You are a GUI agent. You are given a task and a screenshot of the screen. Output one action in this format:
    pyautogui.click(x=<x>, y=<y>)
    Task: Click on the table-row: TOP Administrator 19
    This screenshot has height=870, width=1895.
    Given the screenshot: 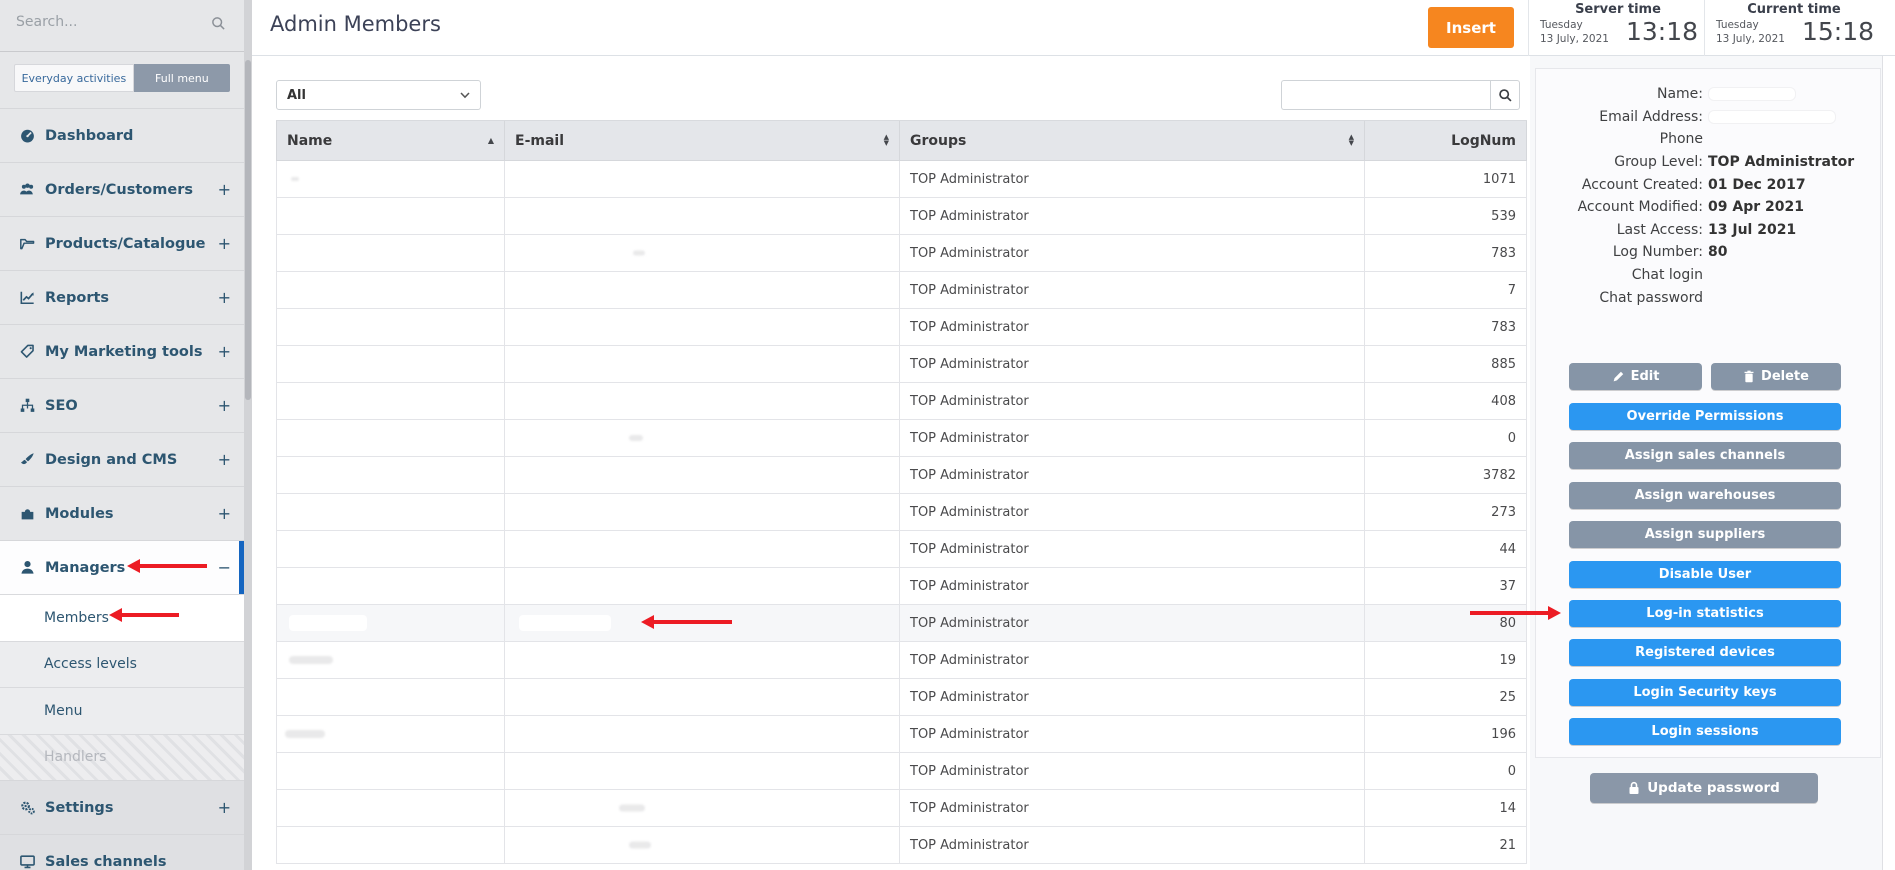 What is the action you would take?
    pyautogui.click(x=901, y=660)
    